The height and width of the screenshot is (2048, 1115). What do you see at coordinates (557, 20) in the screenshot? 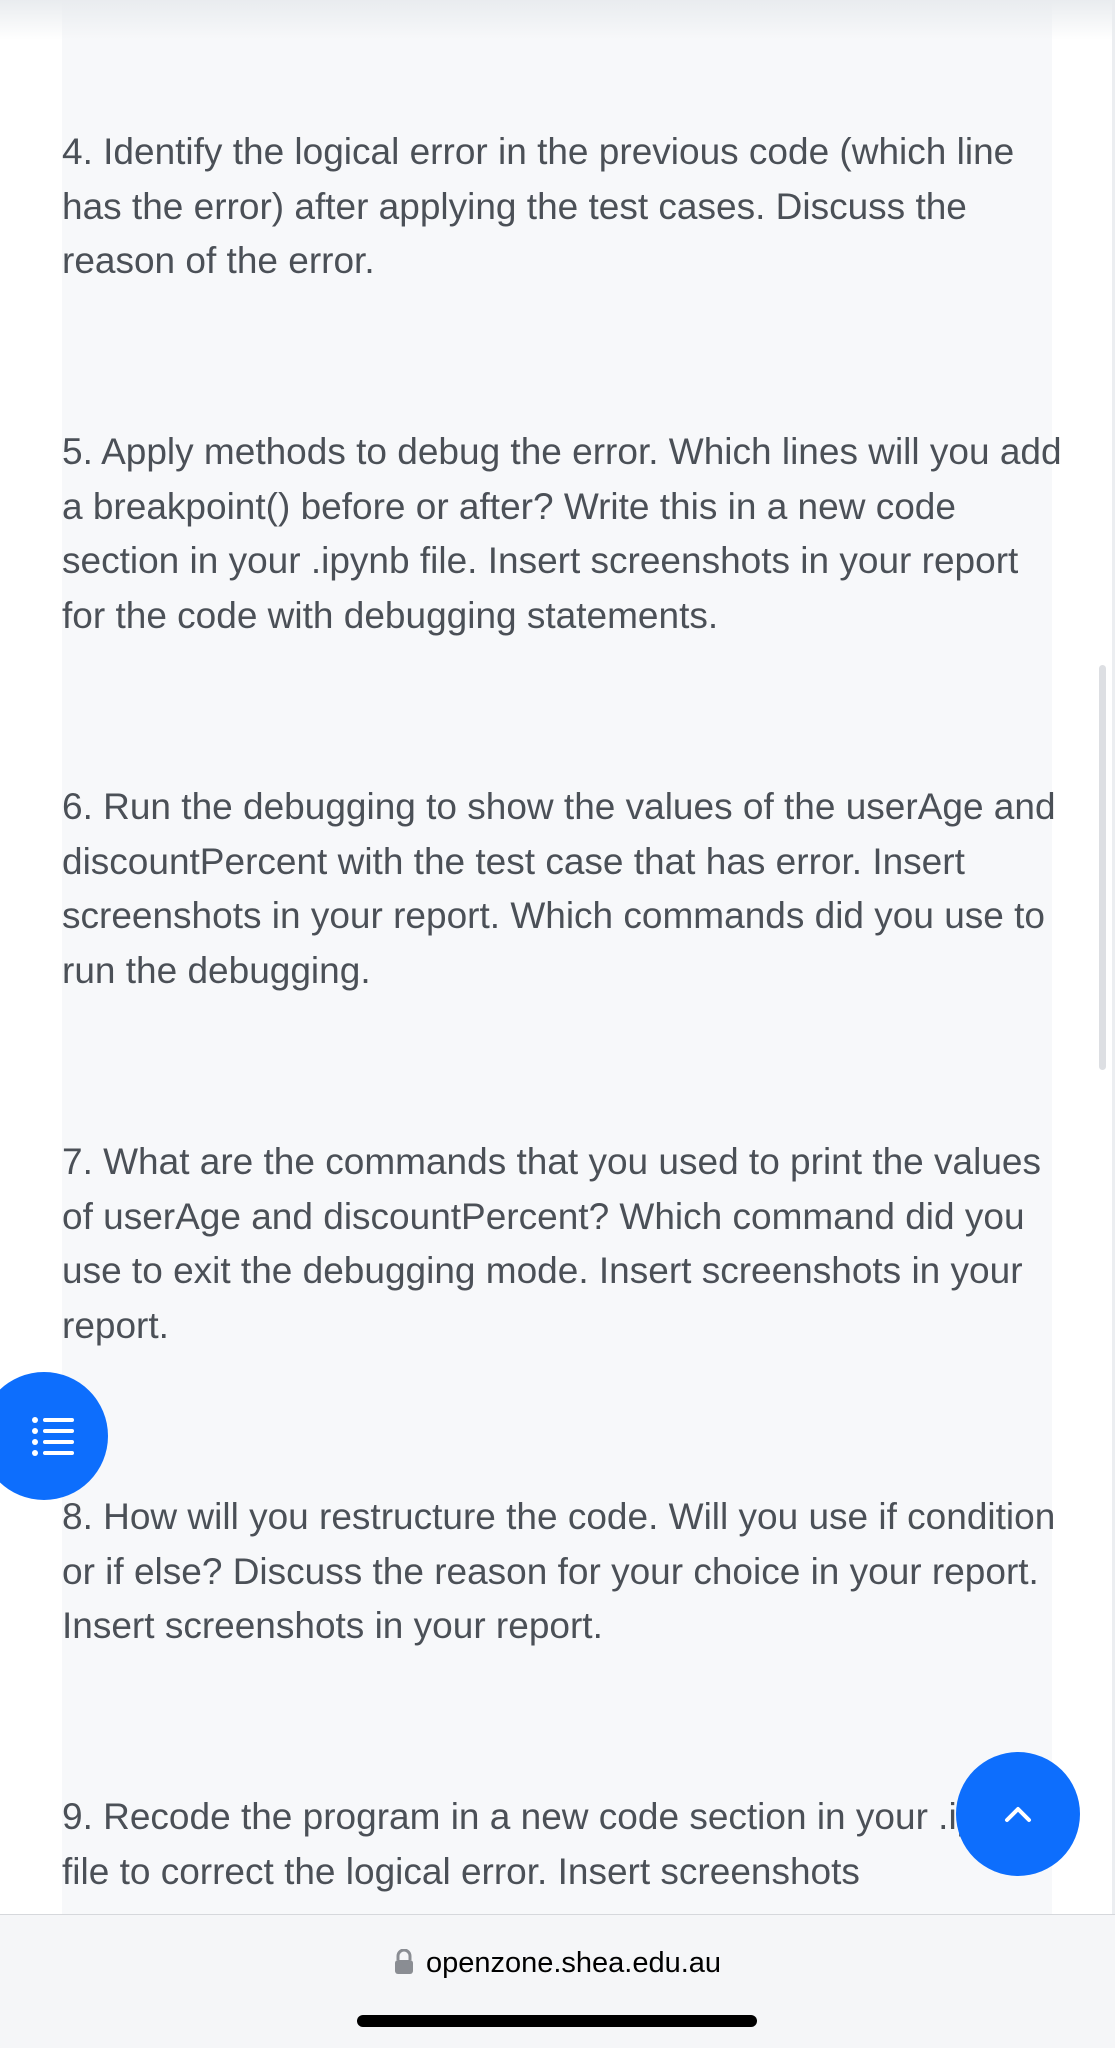
I see `top-shade` at bounding box center [557, 20].